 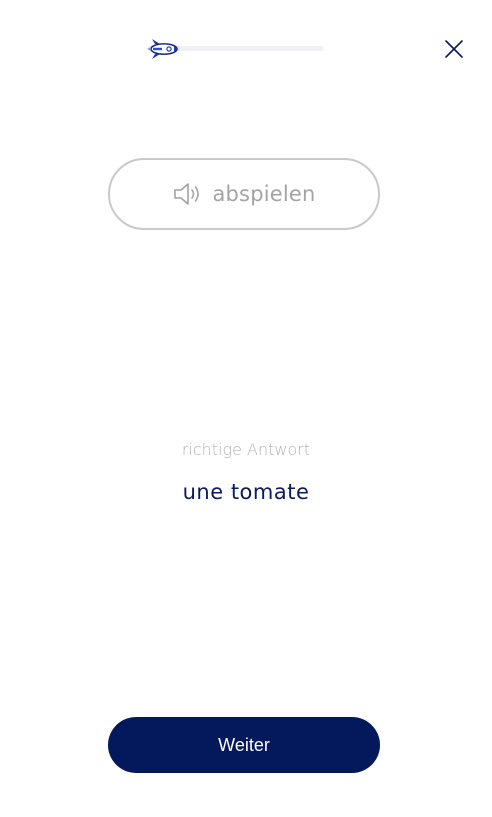 What do you see at coordinates (244, 745) in the screenshot?
I see `continue-button: Weiter` at bounding box center [244, 745].